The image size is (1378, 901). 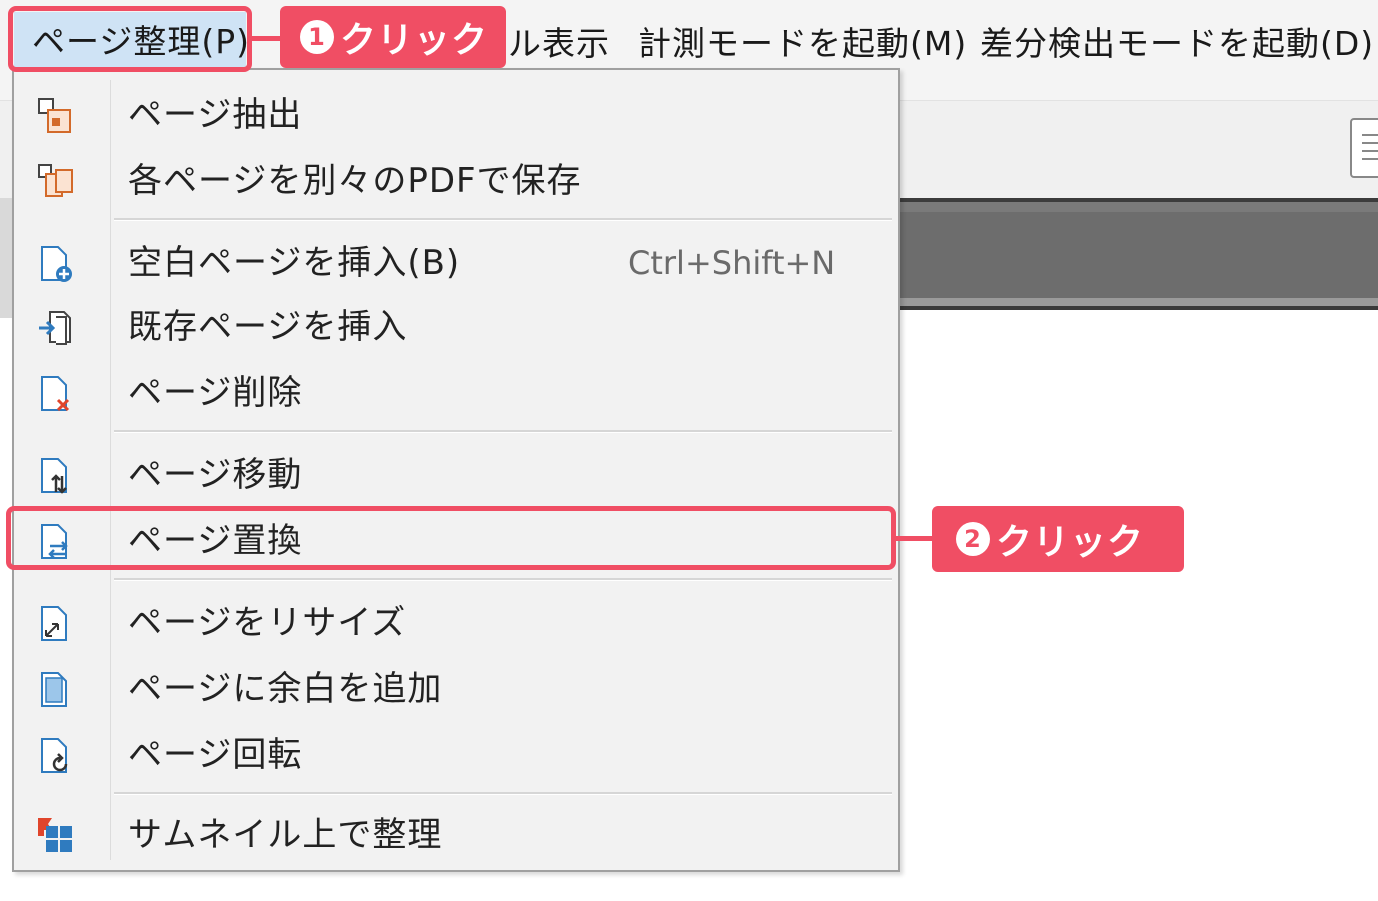 I want to click on menu-diff-mode: 差分検出モードを起動(D), so click(x=1177, y=44).